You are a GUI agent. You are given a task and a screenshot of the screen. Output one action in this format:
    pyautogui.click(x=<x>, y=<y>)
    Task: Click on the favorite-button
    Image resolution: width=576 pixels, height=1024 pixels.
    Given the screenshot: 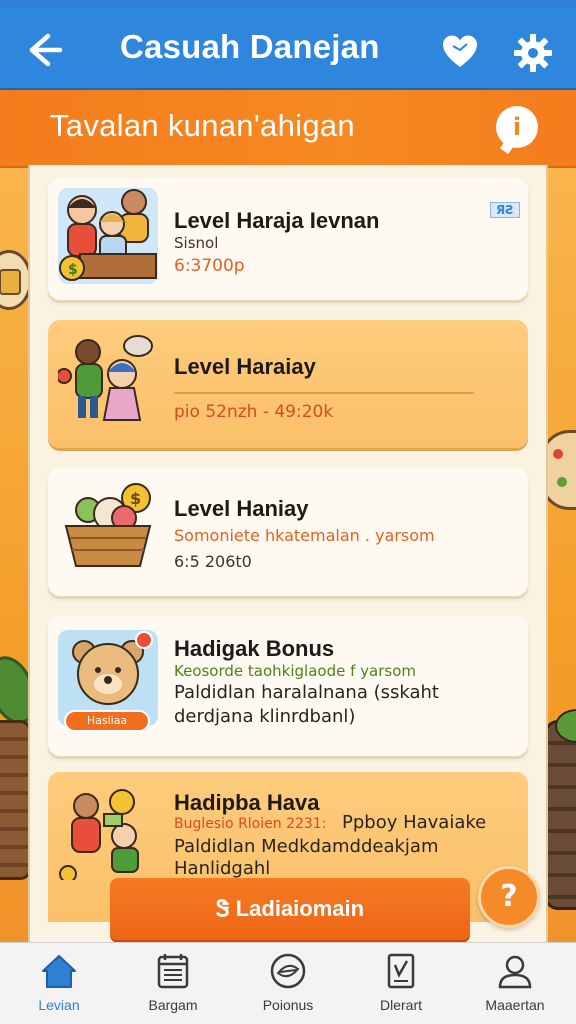 What is the action you would take?
    pyautogui.click(x=460, y=52)
    